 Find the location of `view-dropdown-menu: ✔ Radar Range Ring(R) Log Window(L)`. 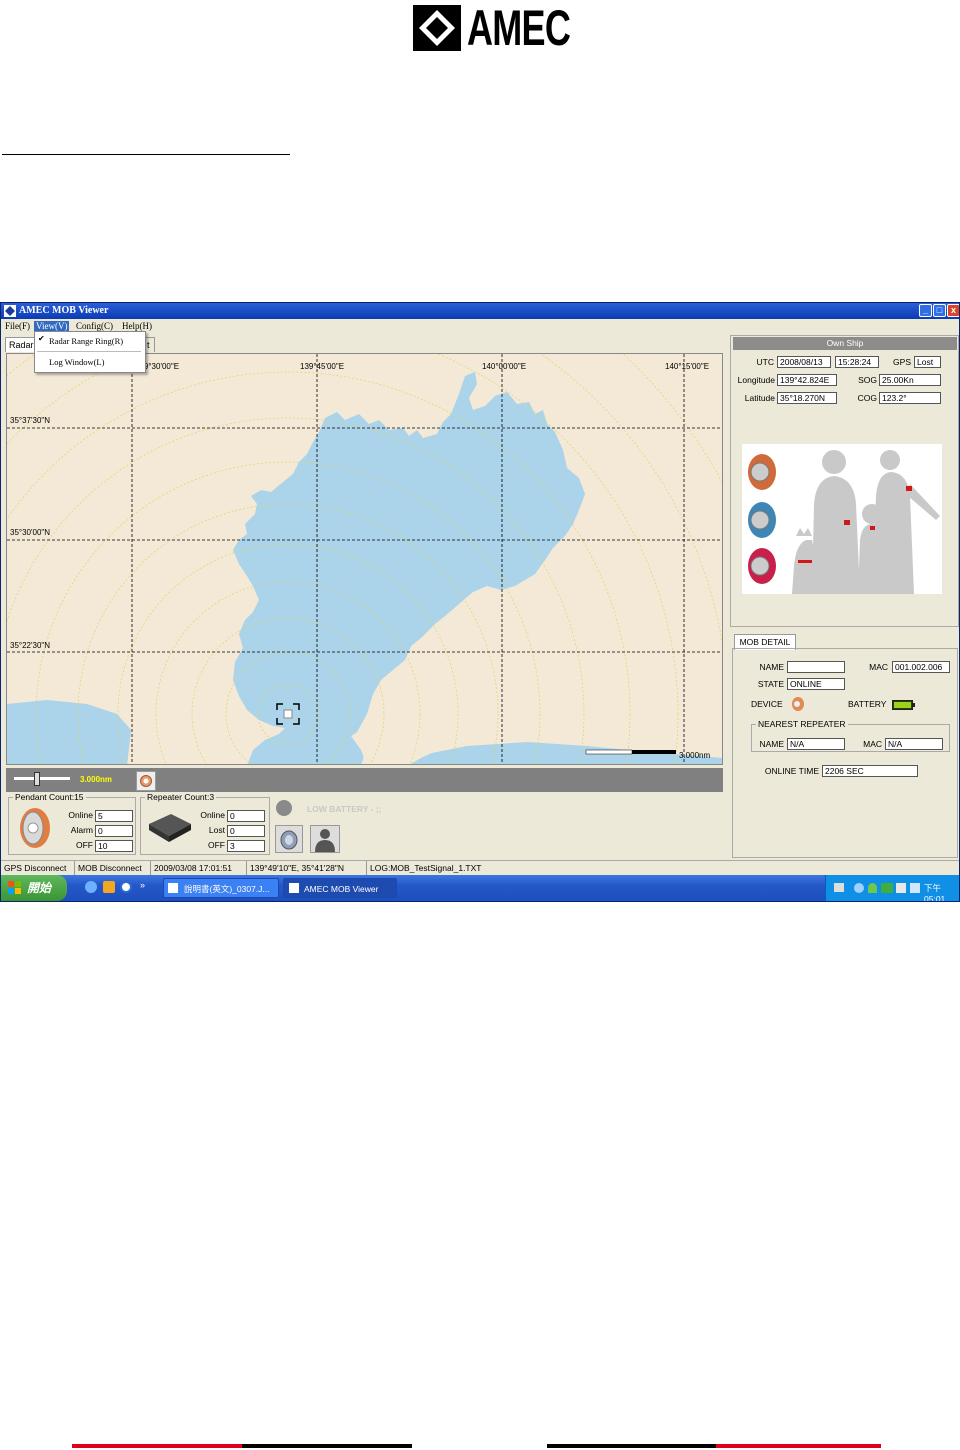

view-dropdown-menu: ✔ Radar Range Ring(R) Log Window(L) is located at coordinates (90, 352).